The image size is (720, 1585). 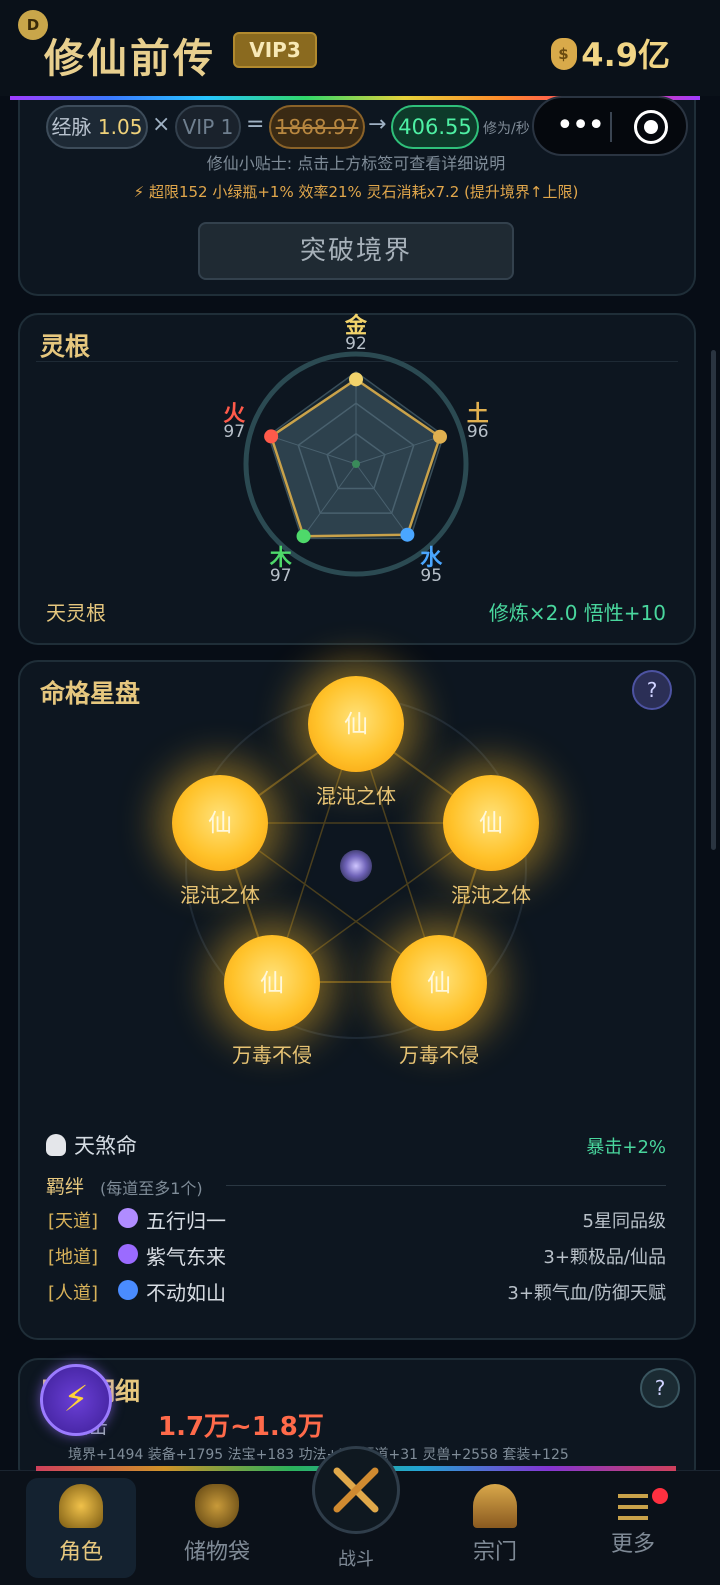 I want to click on root-bonus: 修炼×2.0 悟性+10, so click(x=577, y=613).